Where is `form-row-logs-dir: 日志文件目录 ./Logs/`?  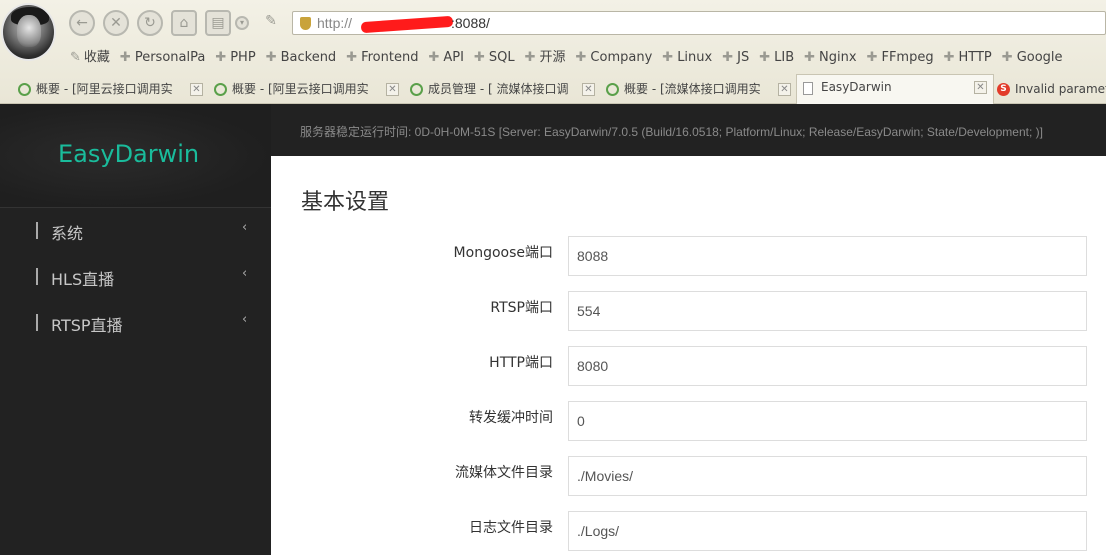 form-row-logs-dir: 日志文件目录 ./Logs/ is located at coordinates (688, 531).